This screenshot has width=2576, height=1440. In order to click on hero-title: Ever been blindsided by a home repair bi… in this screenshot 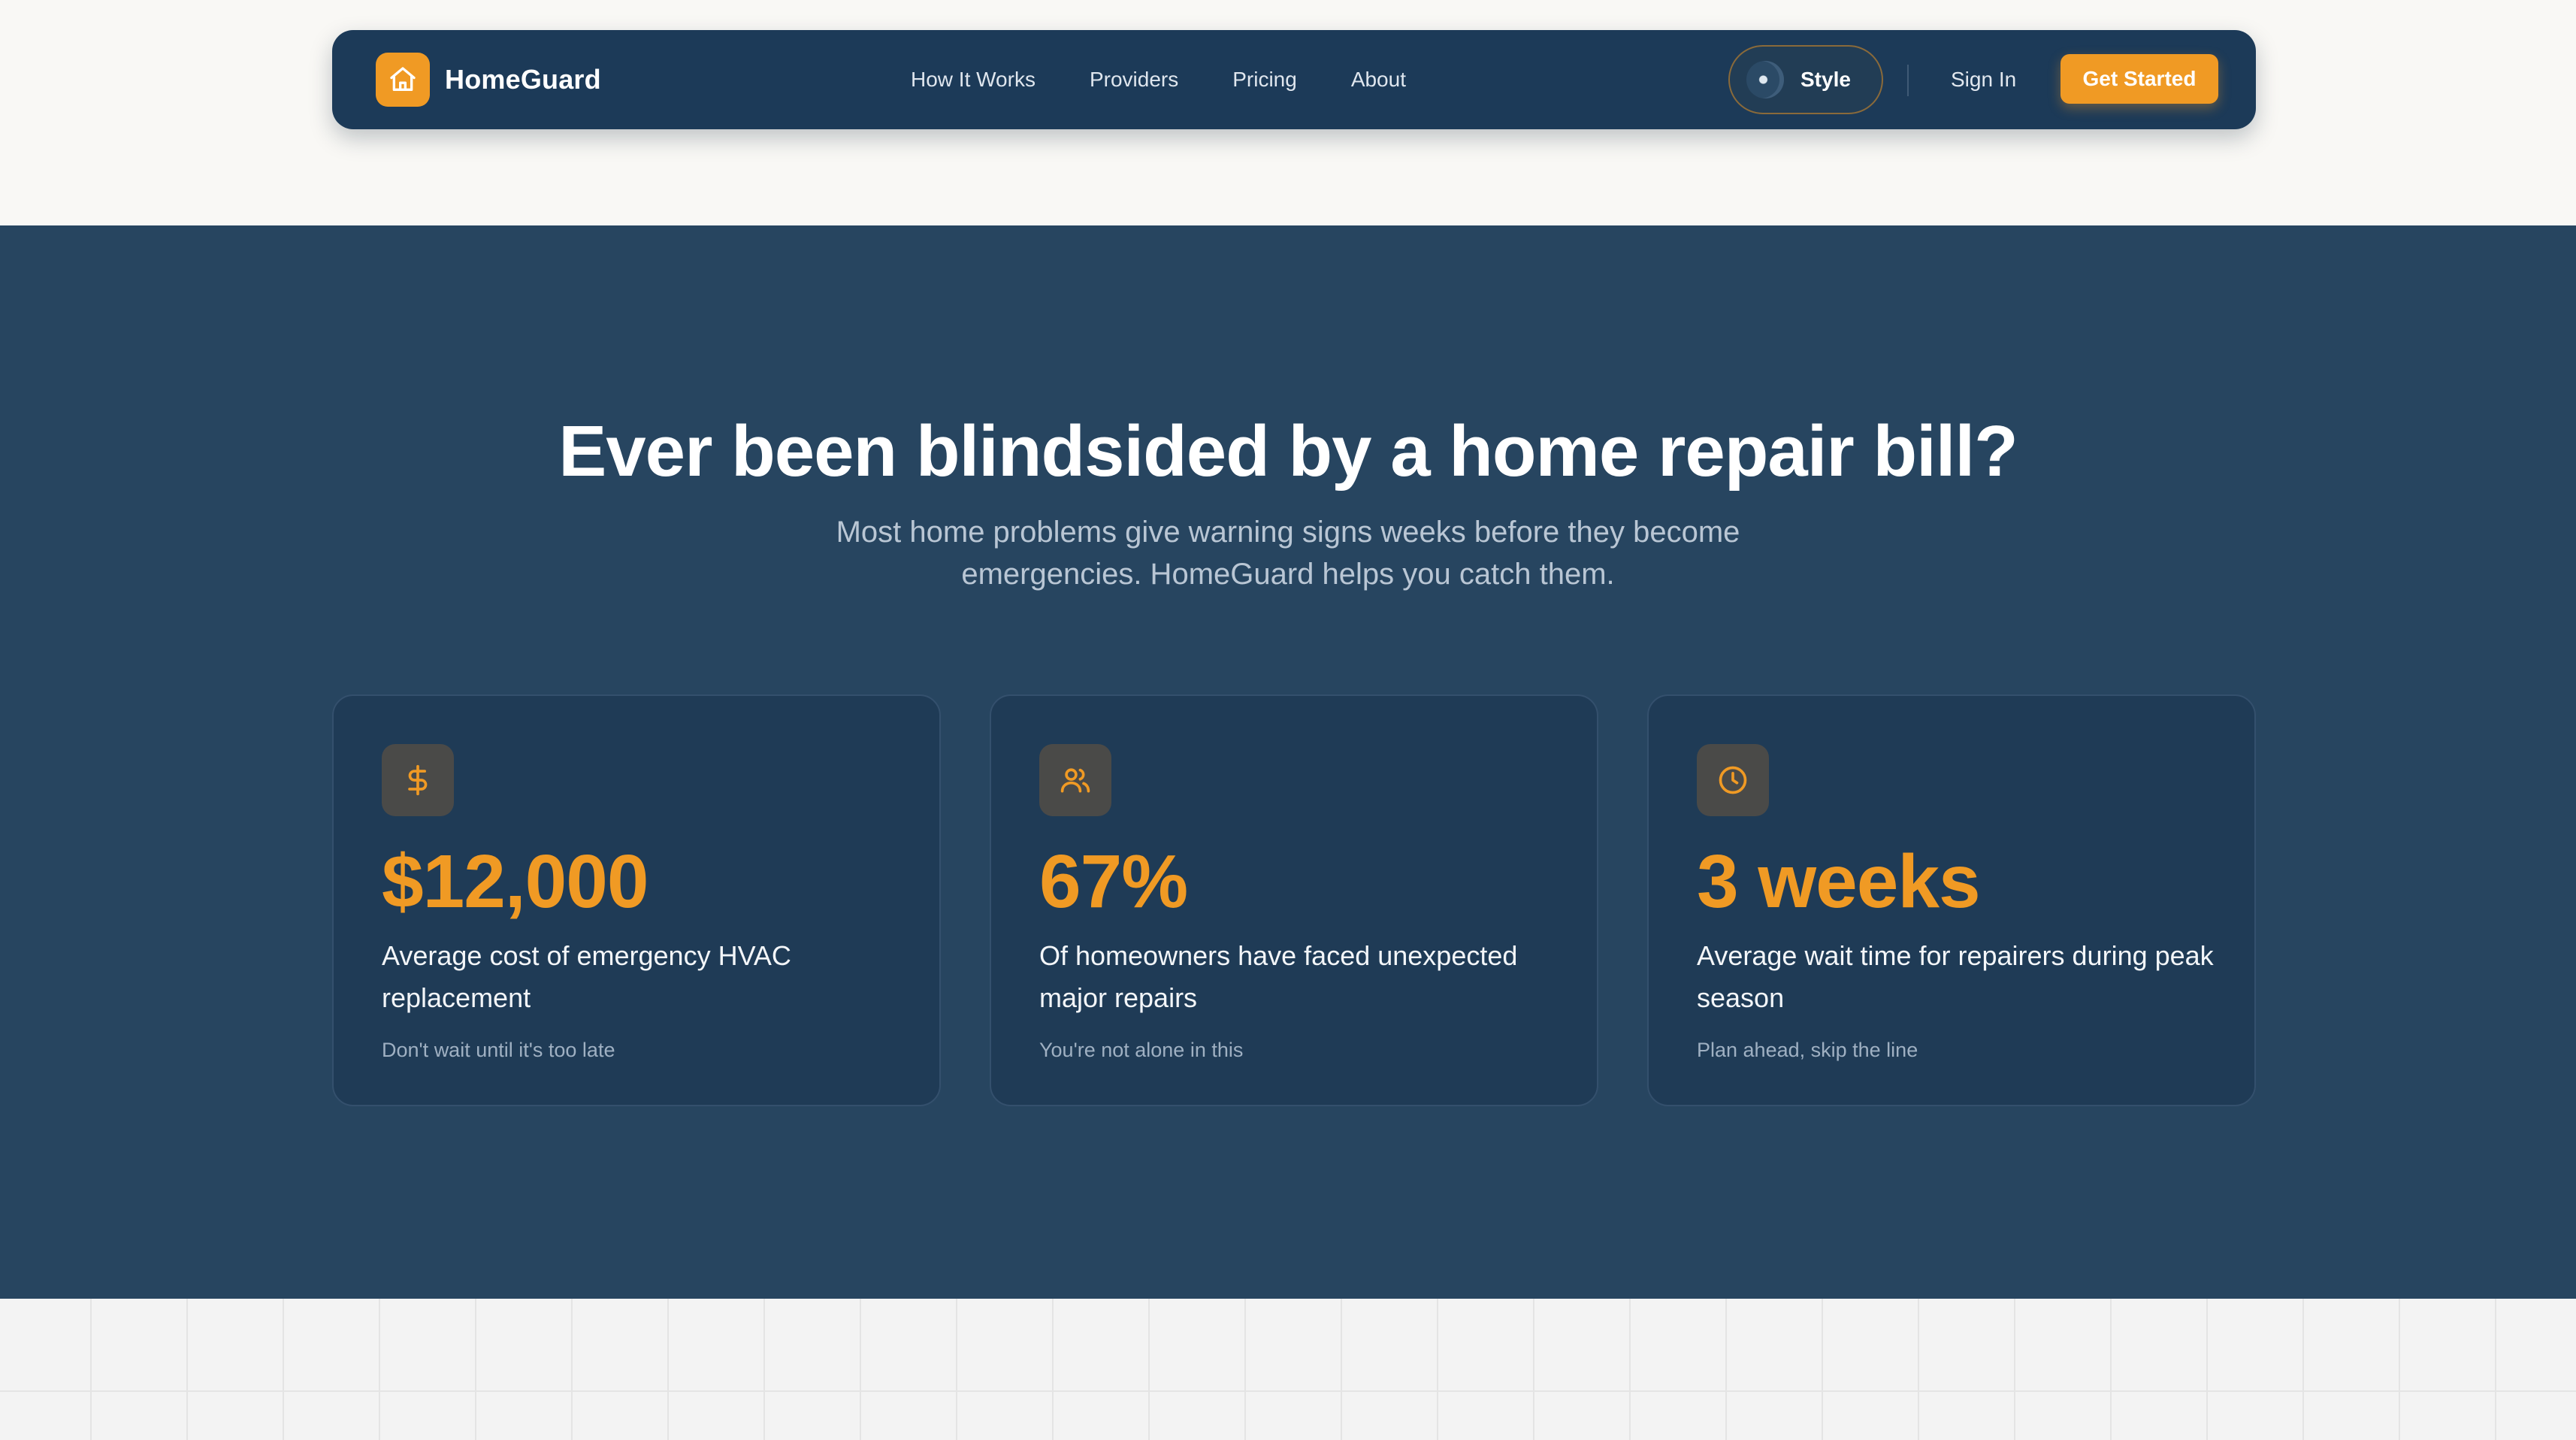, I will do `click(1288, 451)`.